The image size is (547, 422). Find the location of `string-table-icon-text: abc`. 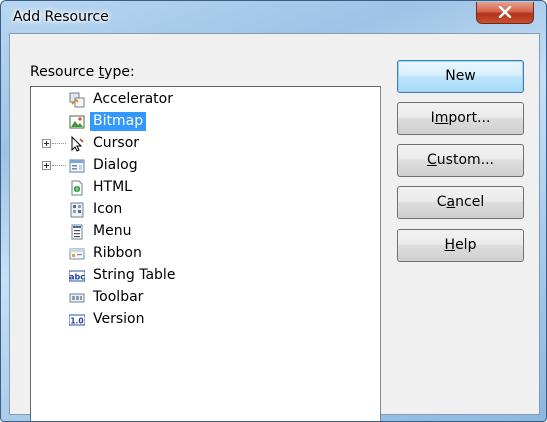

string-table-icon-text: abc is located at coordinates (77, 277).